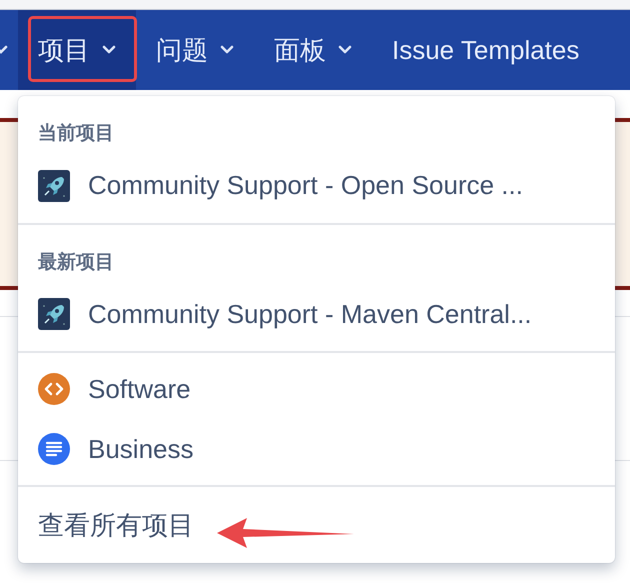 This screenshot has width=630, height=586. What do you see at coordinates (486, 50) in the screenshot?
I see `nav-menu-item: Issue Templates` at bounding box center [486, 50].